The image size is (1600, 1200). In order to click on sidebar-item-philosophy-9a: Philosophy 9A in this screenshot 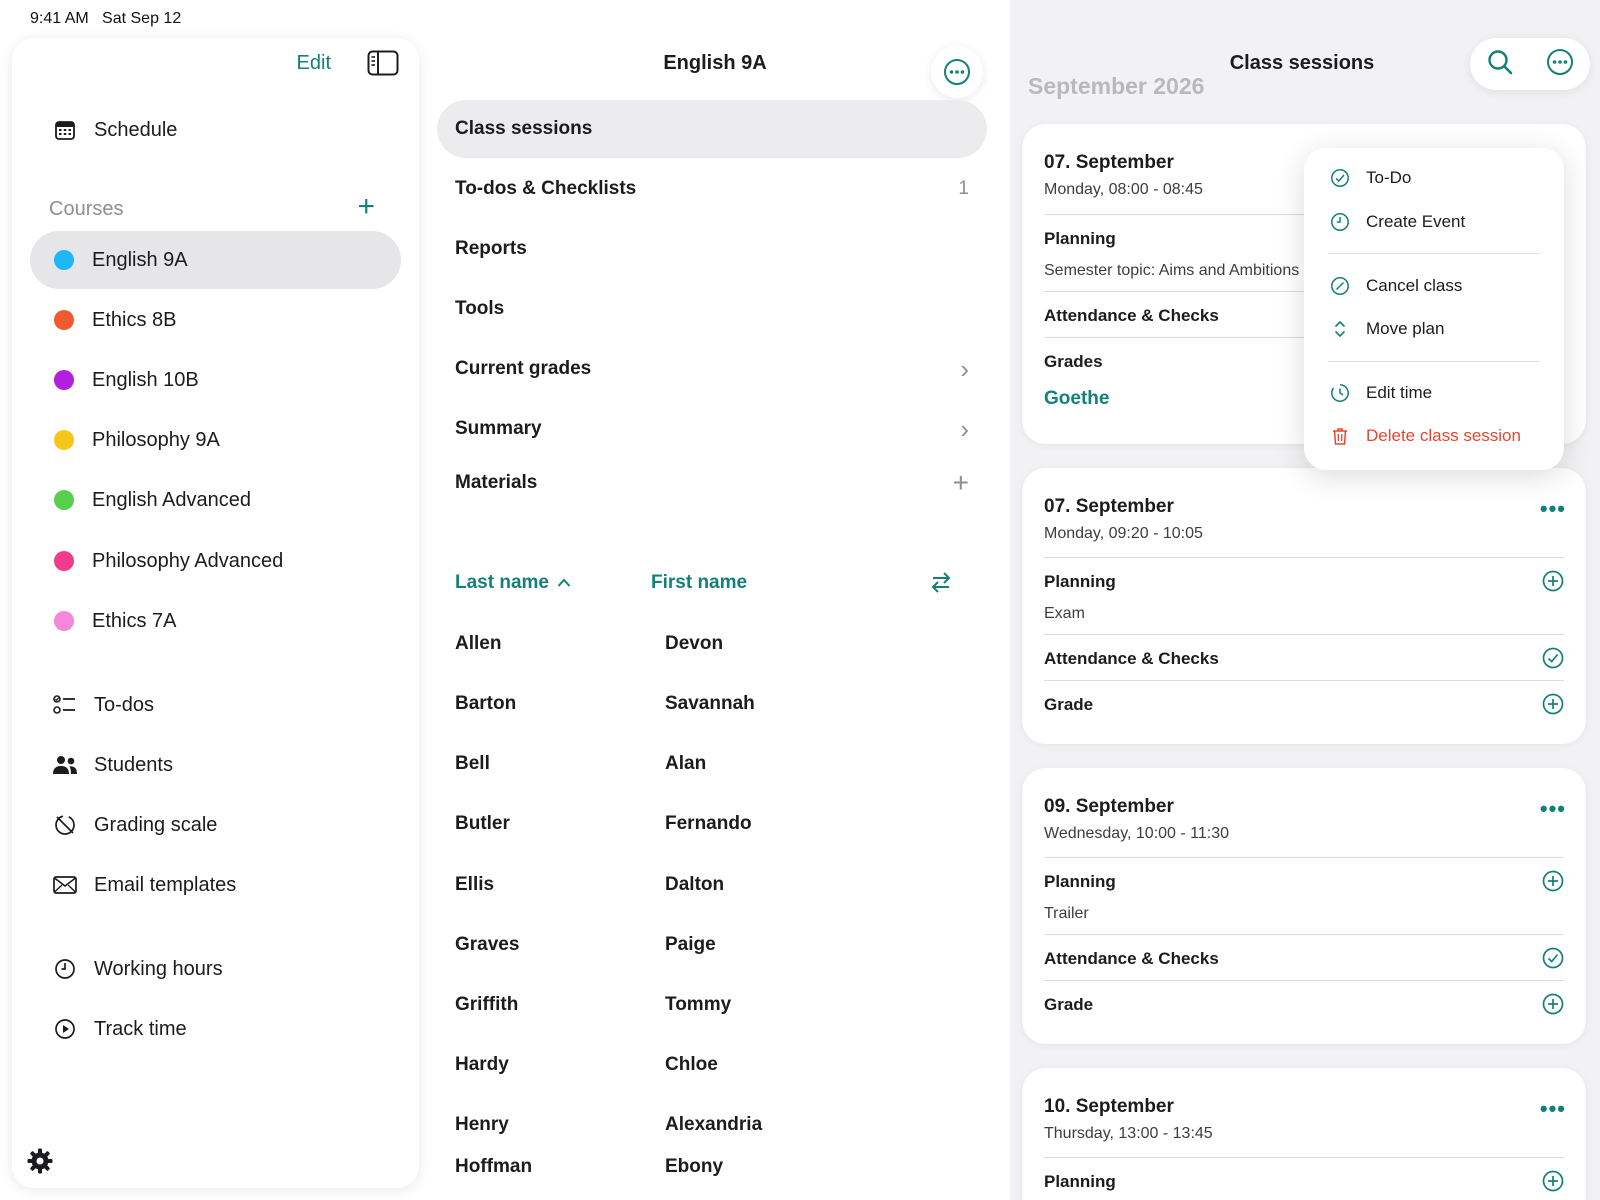, I will do `click(215, 440)`.